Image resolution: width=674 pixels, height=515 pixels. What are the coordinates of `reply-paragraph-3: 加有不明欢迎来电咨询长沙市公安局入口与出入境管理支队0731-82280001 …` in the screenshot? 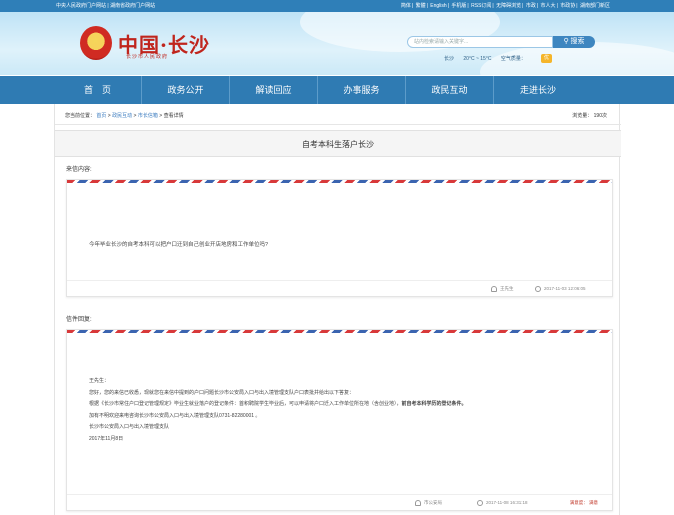 It's located at (175, 415).